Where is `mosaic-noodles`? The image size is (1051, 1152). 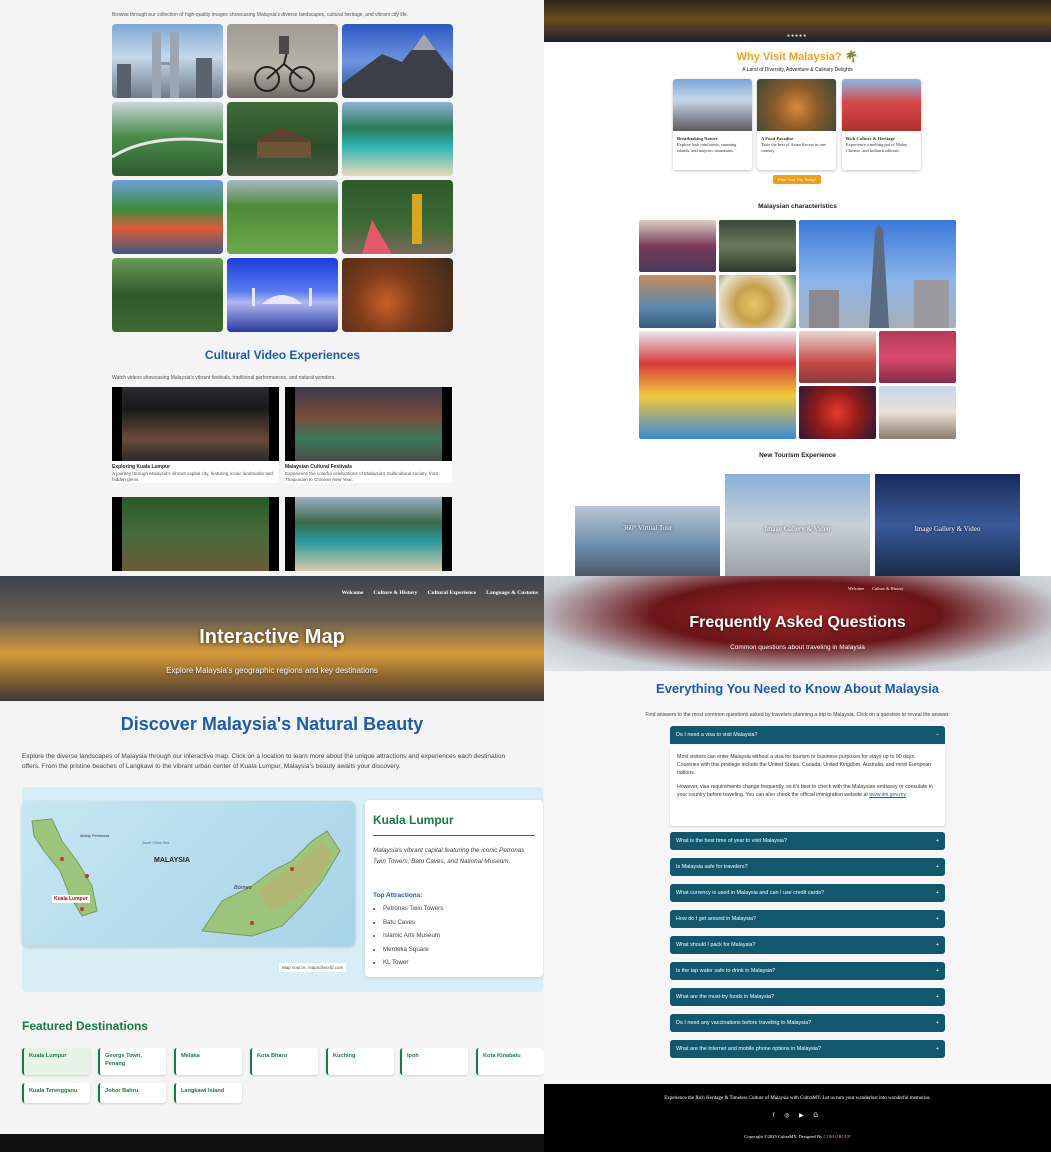 mosaic-noodles is located at coordinates (757, 301).